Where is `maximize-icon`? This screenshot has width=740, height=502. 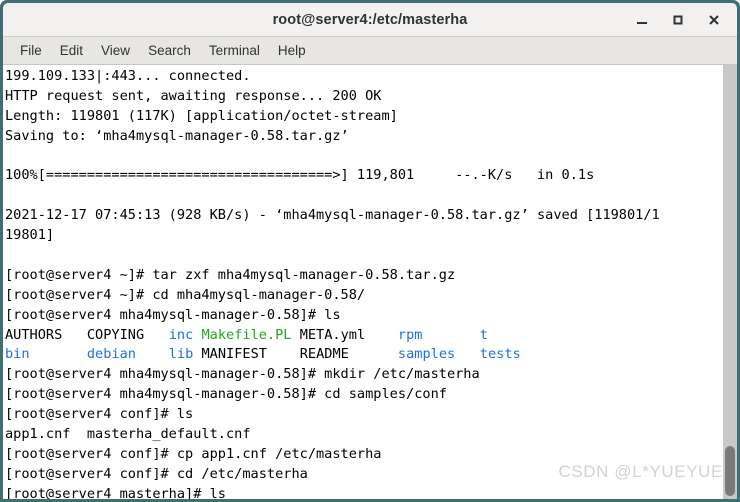 maximize-icon is located at coordinates (678, 20).